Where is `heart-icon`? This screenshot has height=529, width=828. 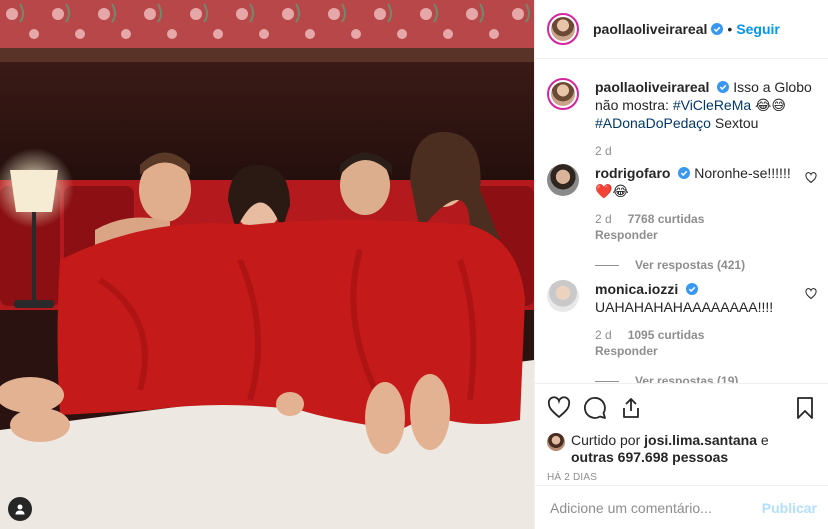
heart-icon is located at coordinates (559, 408).